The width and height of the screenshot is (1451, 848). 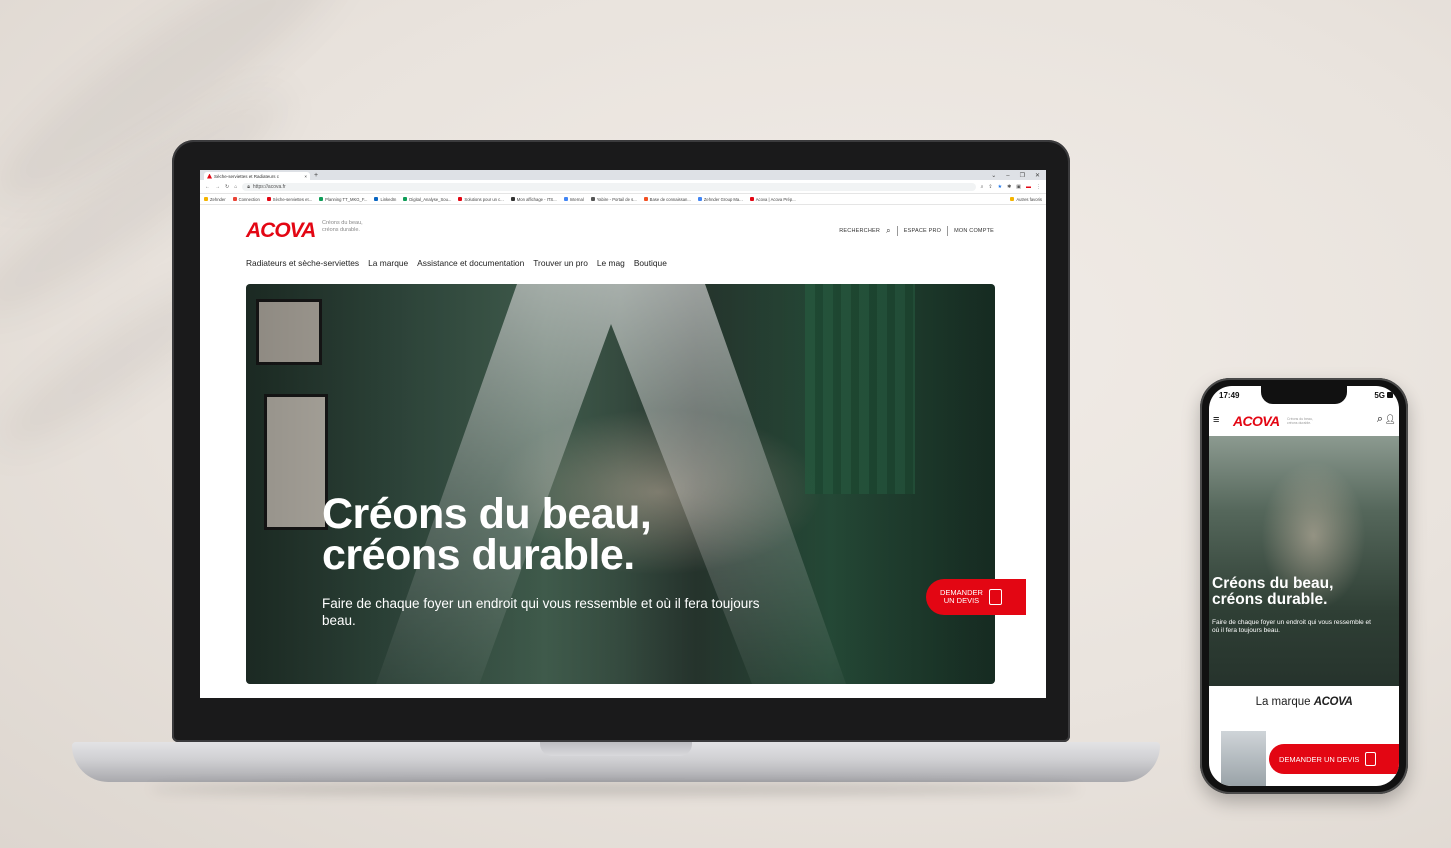 What do you see at coordinates (227, 187) in the screenshot?
I see `reload-icon: ↻` at bounding box center [227, 187].